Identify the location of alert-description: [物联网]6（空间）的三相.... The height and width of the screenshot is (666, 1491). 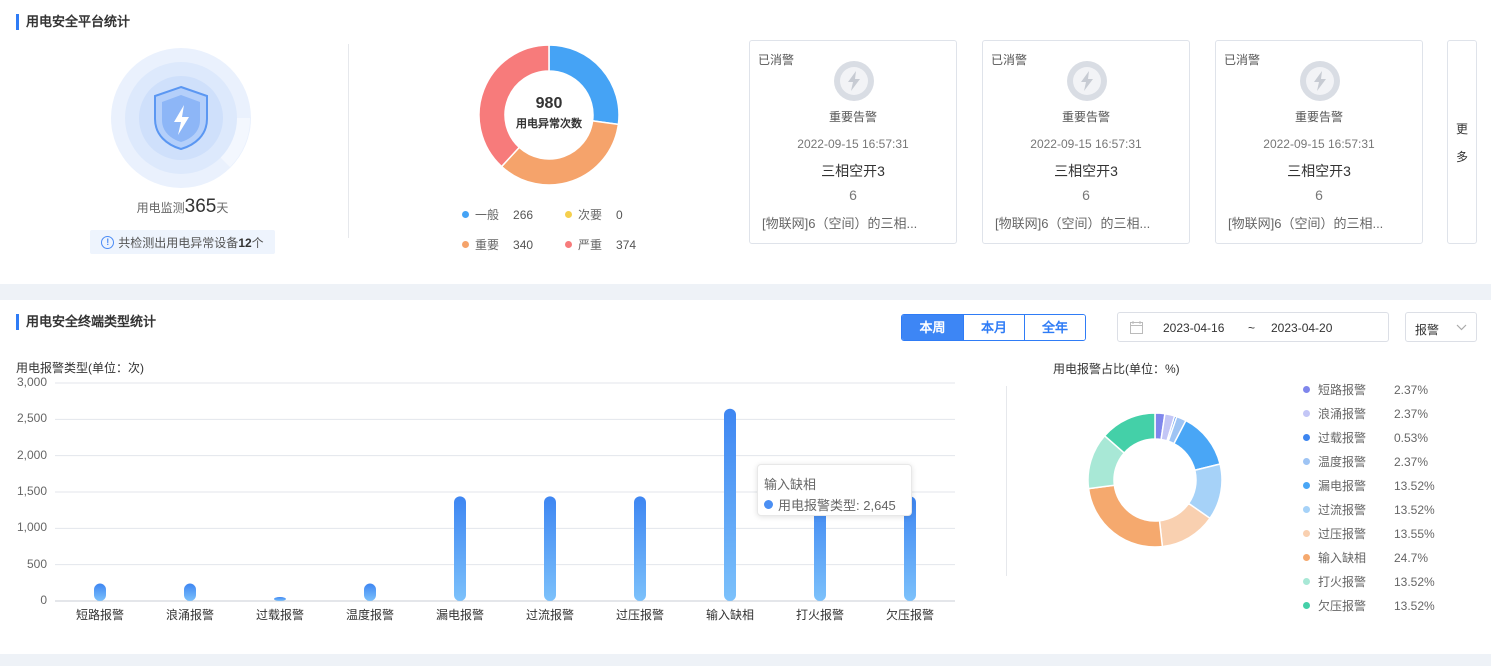
(1073, 223).